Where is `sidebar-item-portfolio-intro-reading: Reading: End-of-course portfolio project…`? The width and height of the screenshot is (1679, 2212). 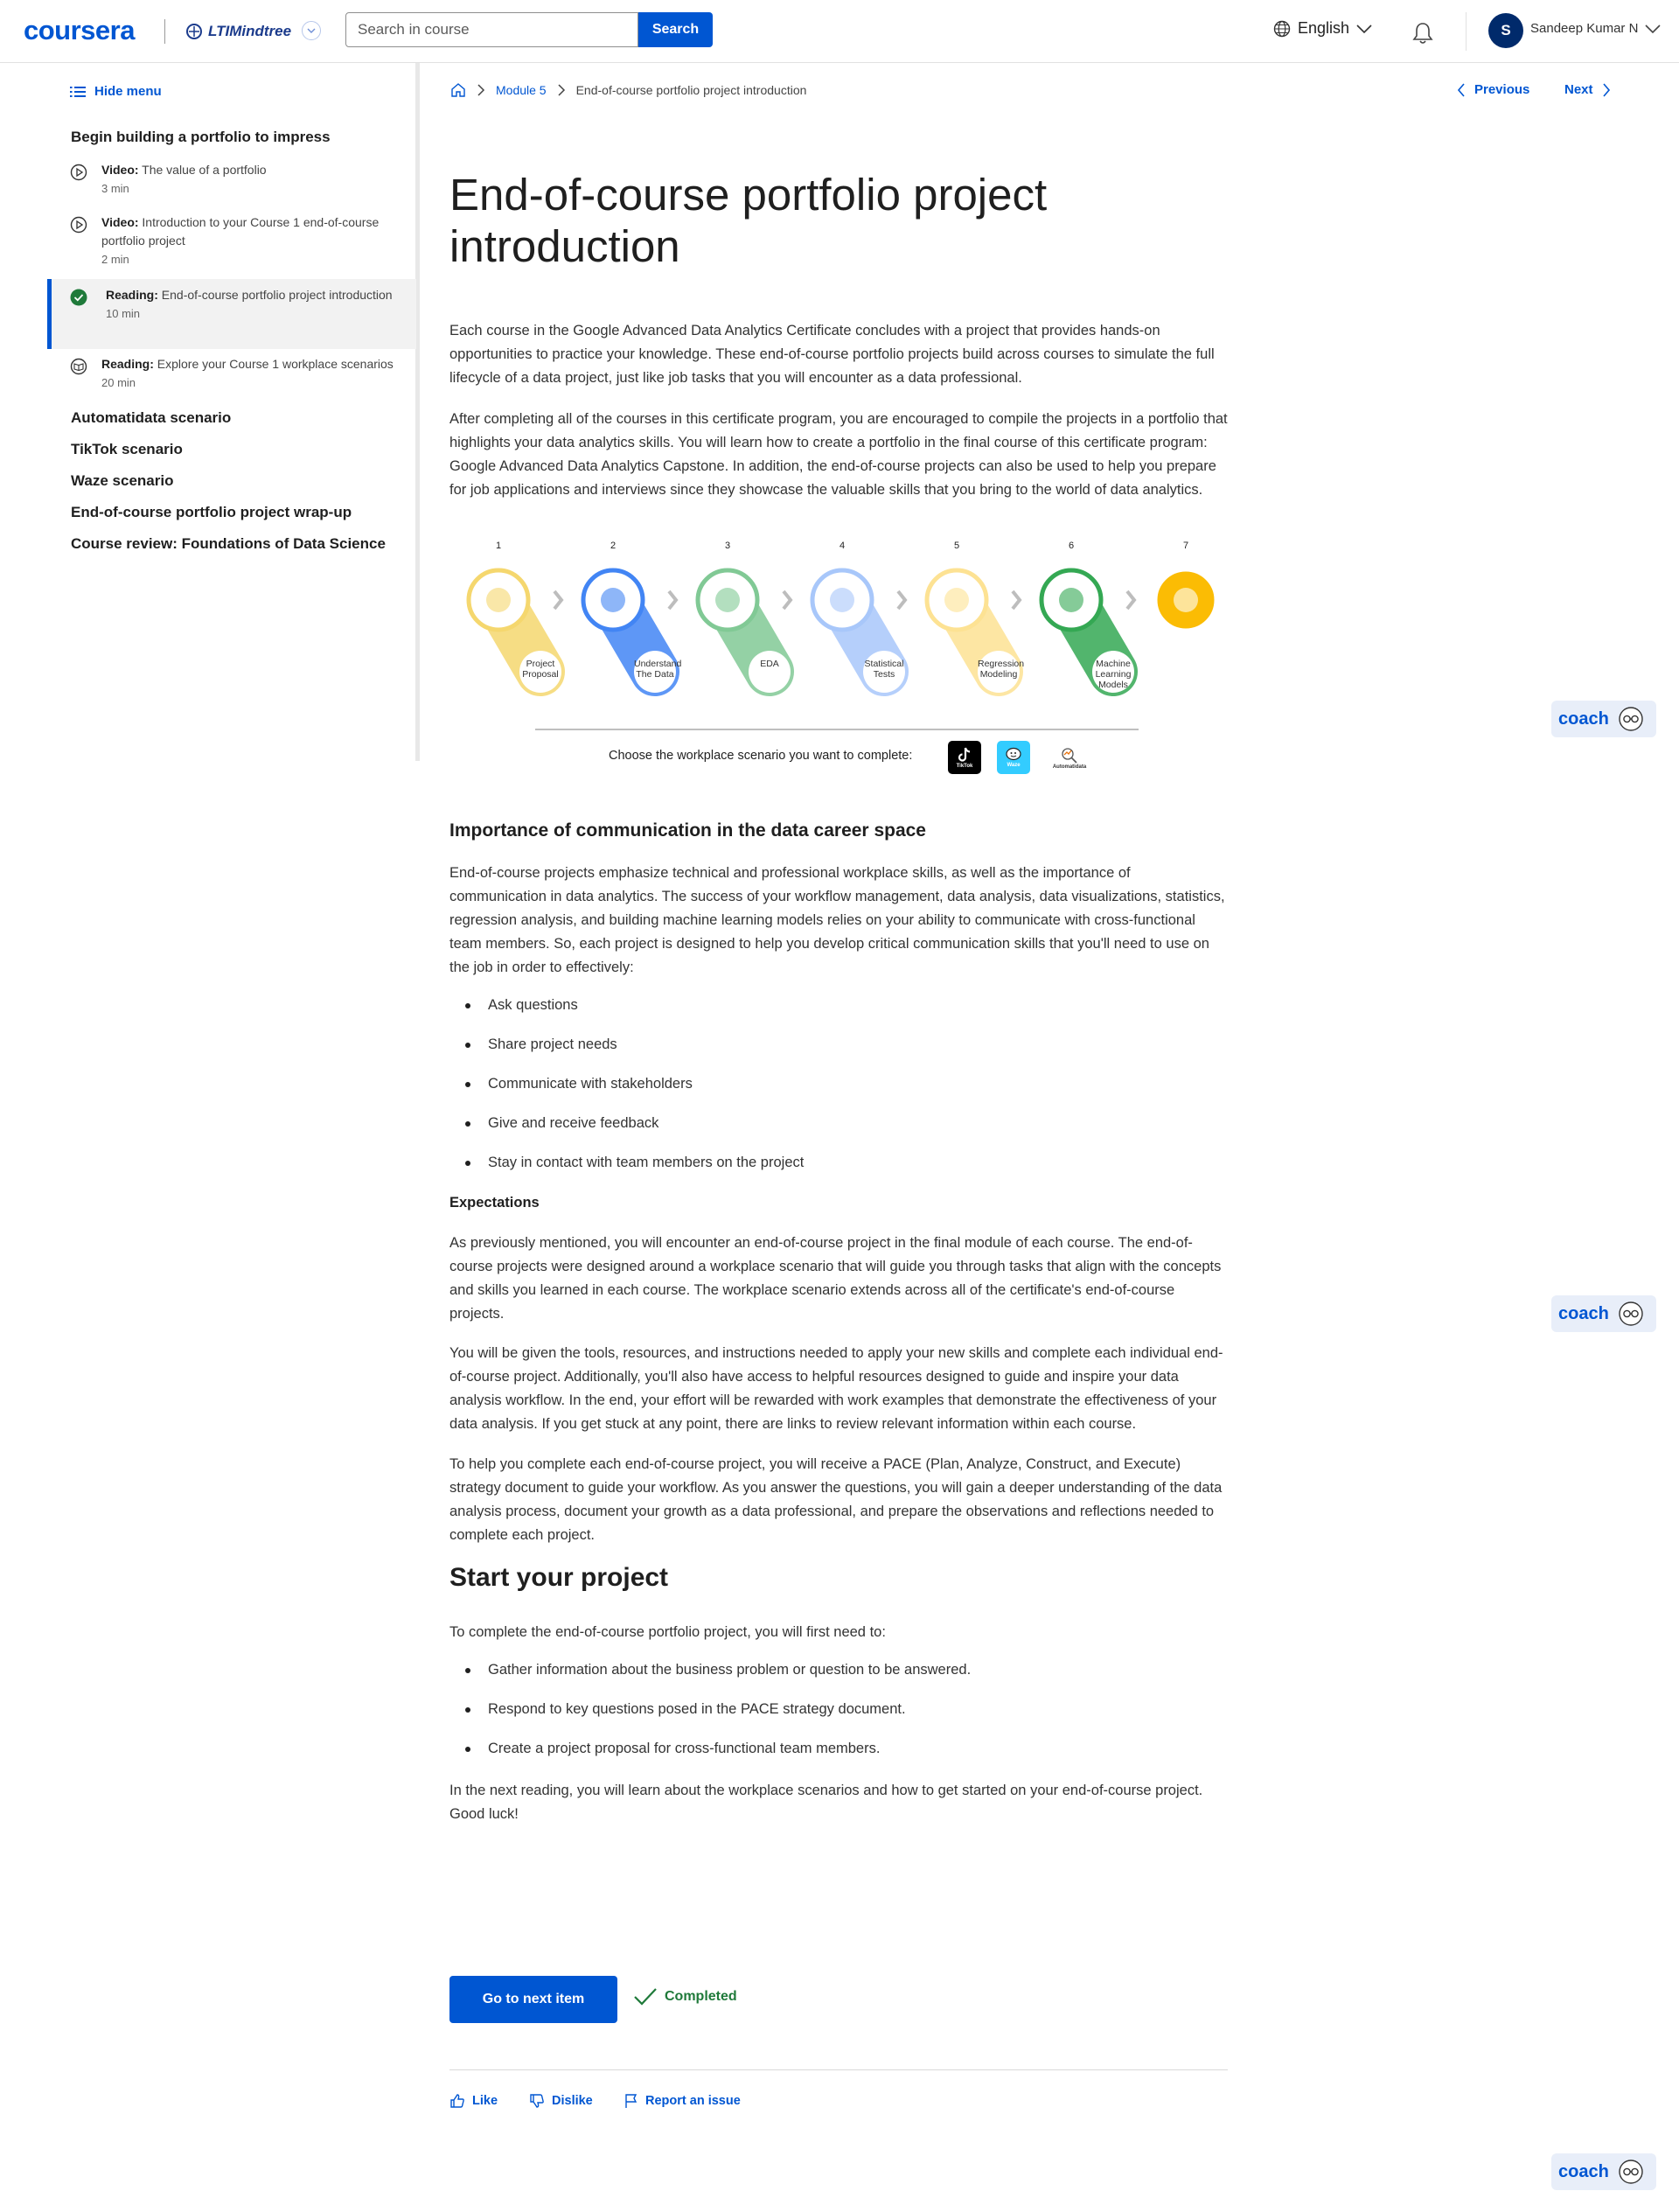 sidebar-item-portfolio-intro-reading: Reading: End-of-course portfolio project… is located at coordinates (231, 314).